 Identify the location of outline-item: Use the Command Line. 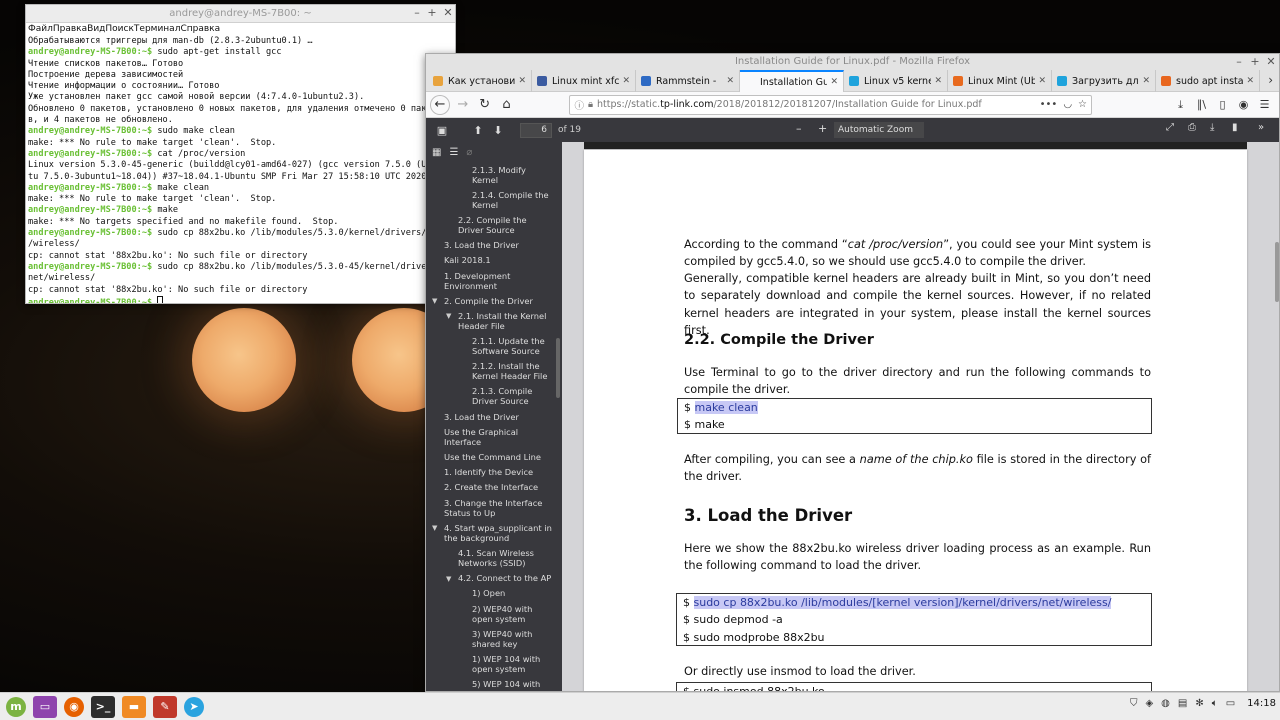
(494, 456).